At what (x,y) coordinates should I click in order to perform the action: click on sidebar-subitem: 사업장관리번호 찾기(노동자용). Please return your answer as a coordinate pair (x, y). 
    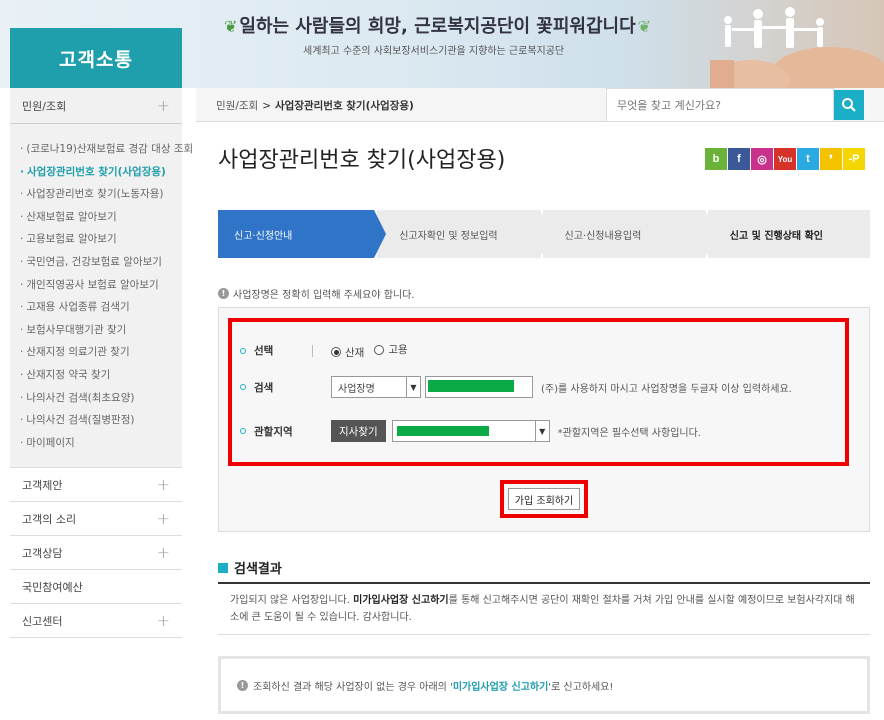
    Looking at the image, I should click on (101, 194).